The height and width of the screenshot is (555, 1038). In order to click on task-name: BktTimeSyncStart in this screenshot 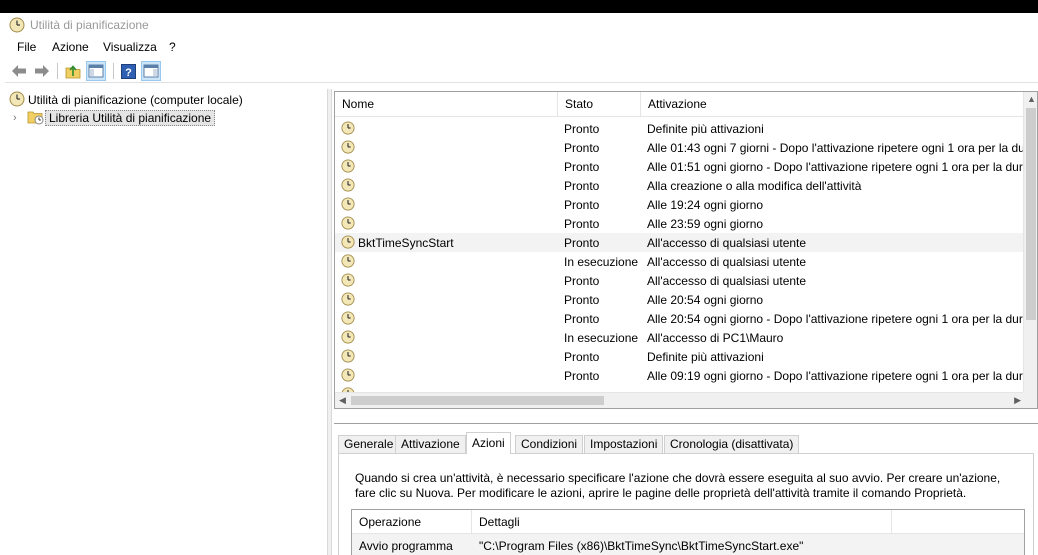, I will do `click(406, 243)`.